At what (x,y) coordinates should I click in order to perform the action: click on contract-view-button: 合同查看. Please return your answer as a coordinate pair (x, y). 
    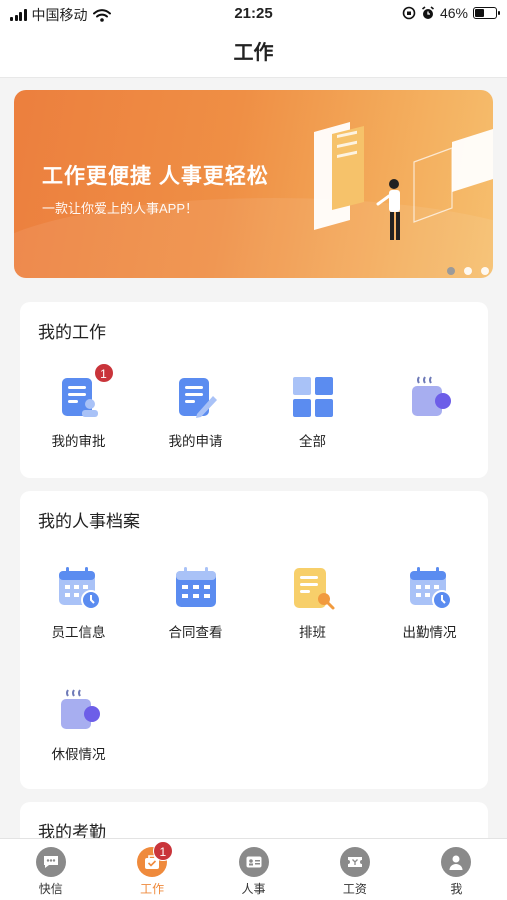
    Looking at the image, I should click on (195, 603).